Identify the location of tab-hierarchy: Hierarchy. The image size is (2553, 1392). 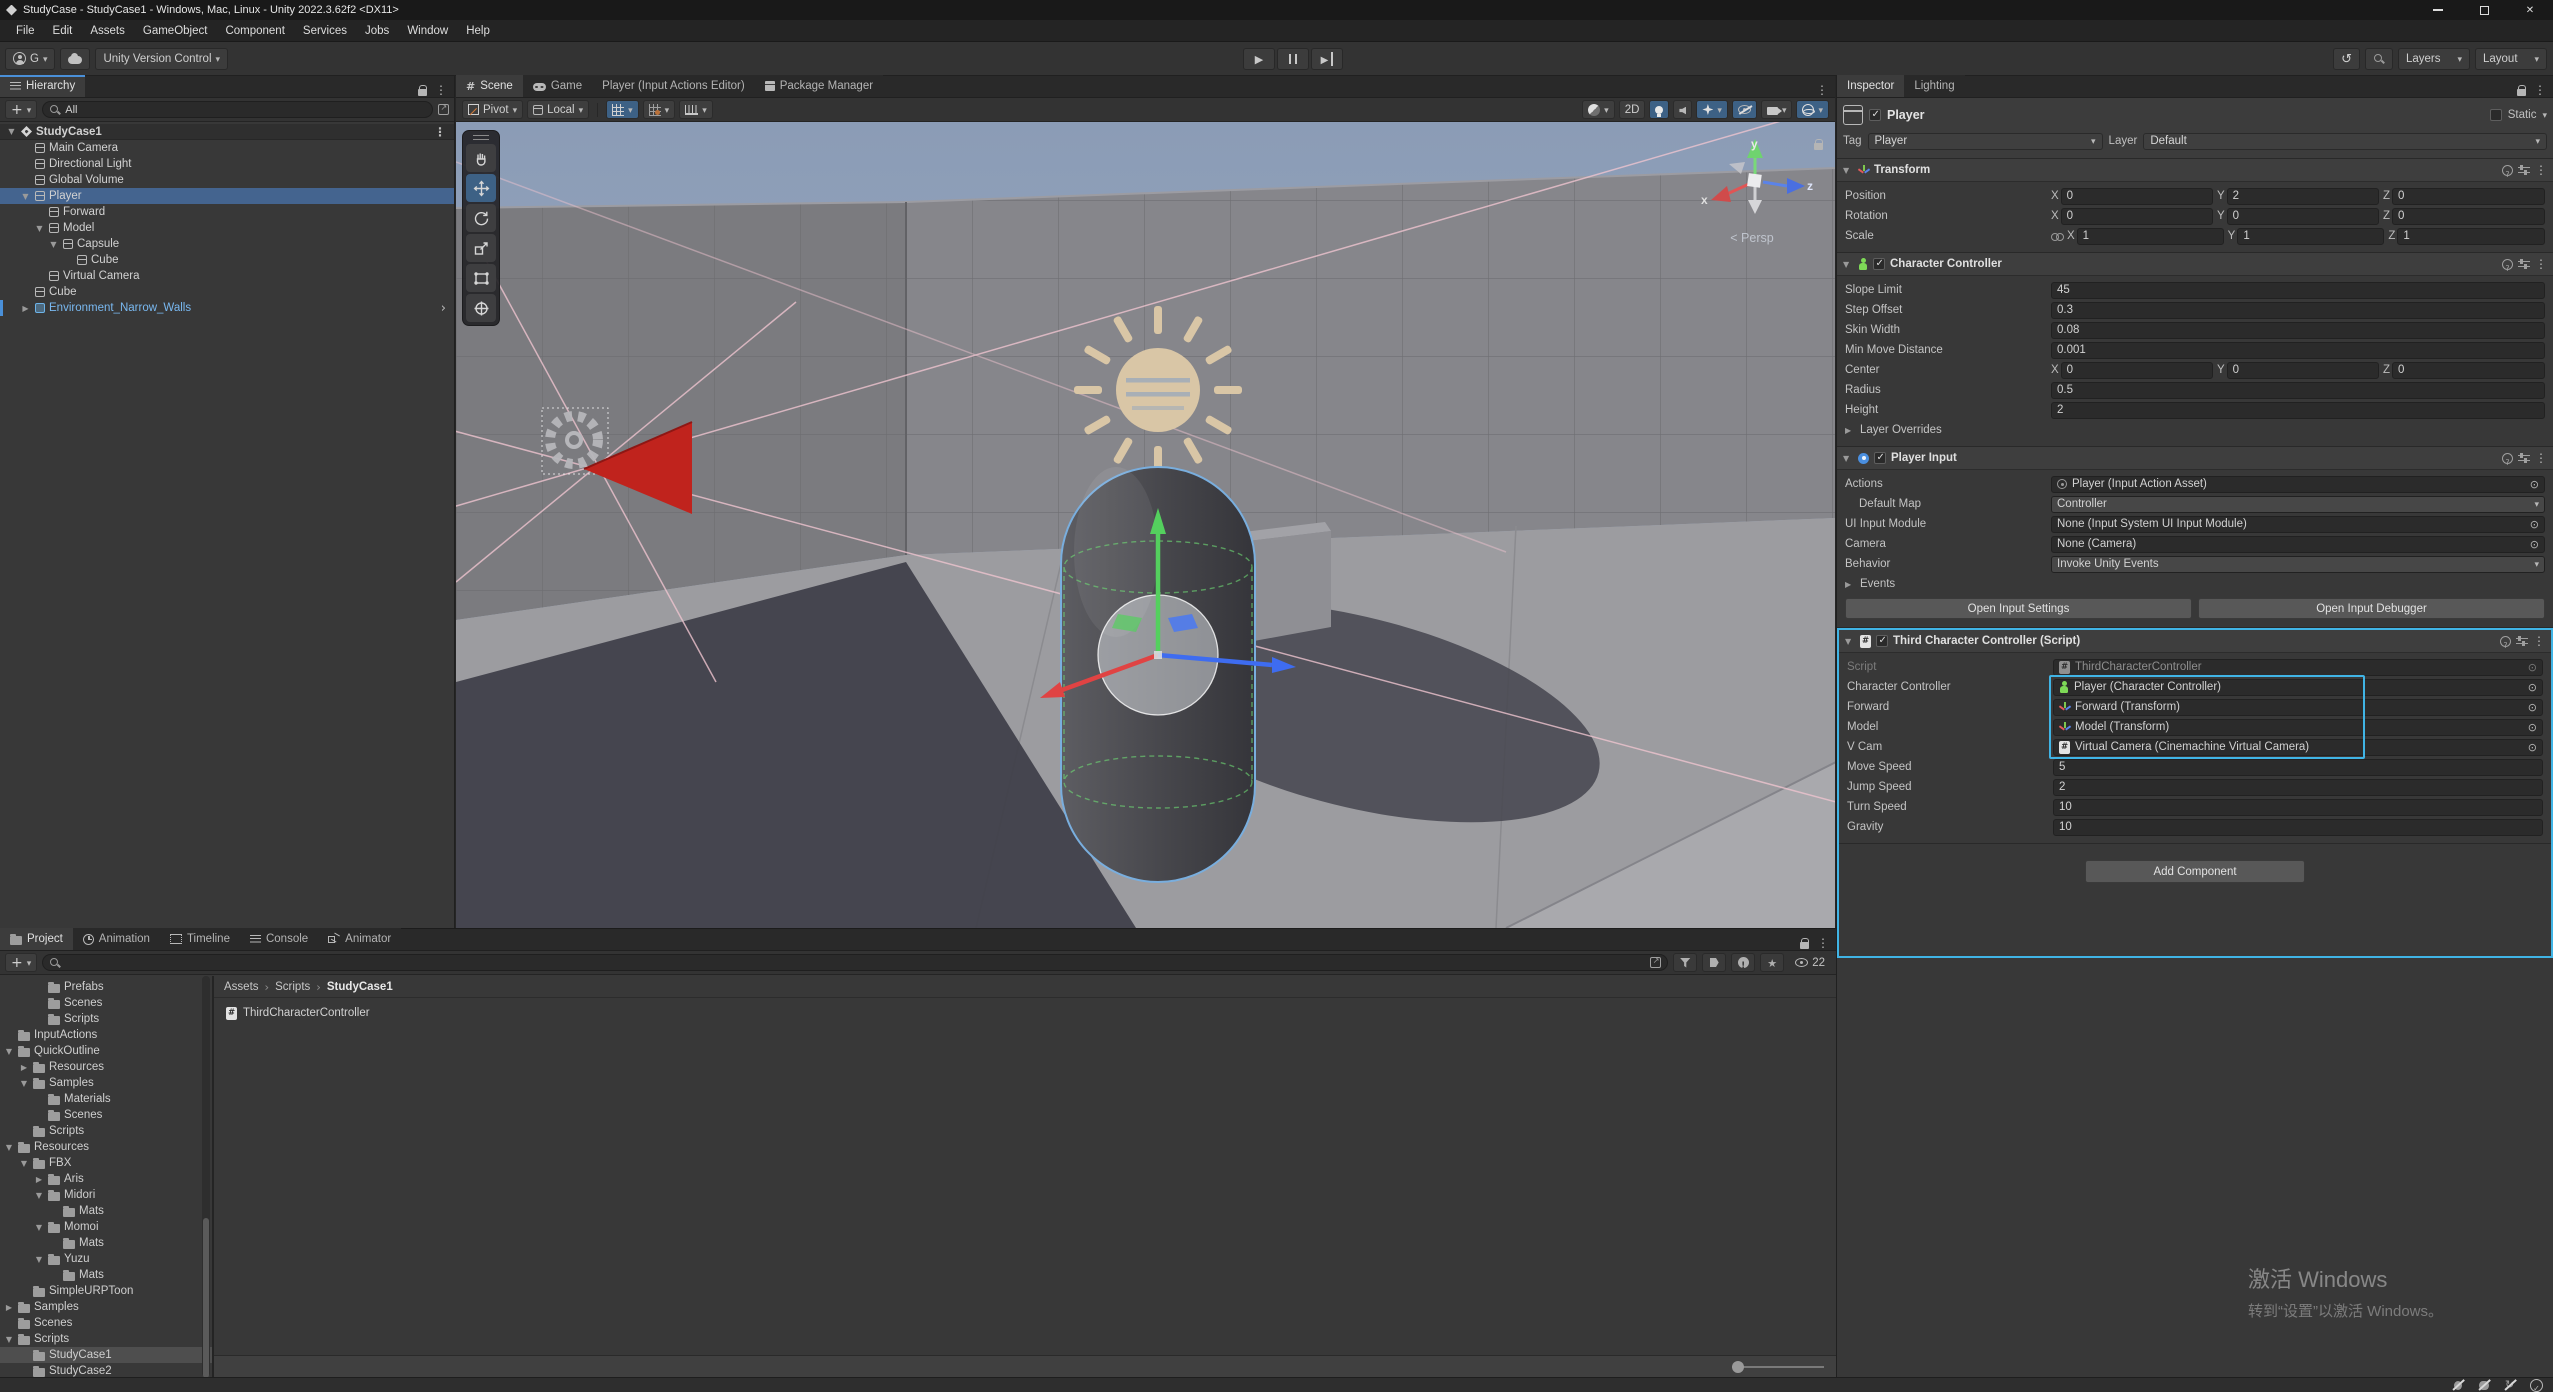
(43, 86).